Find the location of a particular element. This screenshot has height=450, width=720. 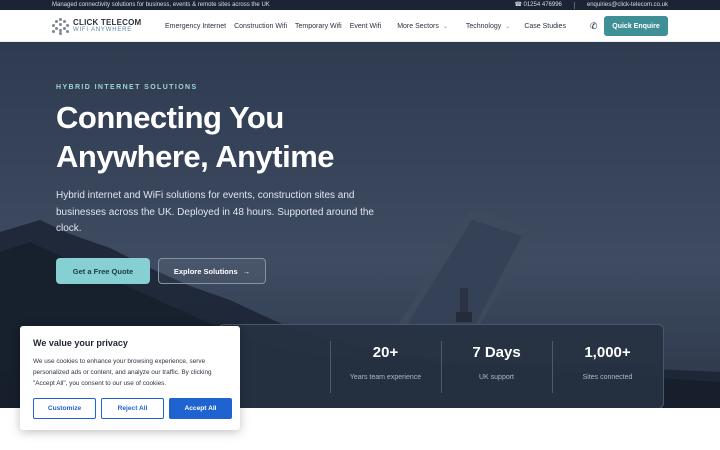

cookie-buttons: Customize Reject All Accept All is located at coordinates (132, 408).